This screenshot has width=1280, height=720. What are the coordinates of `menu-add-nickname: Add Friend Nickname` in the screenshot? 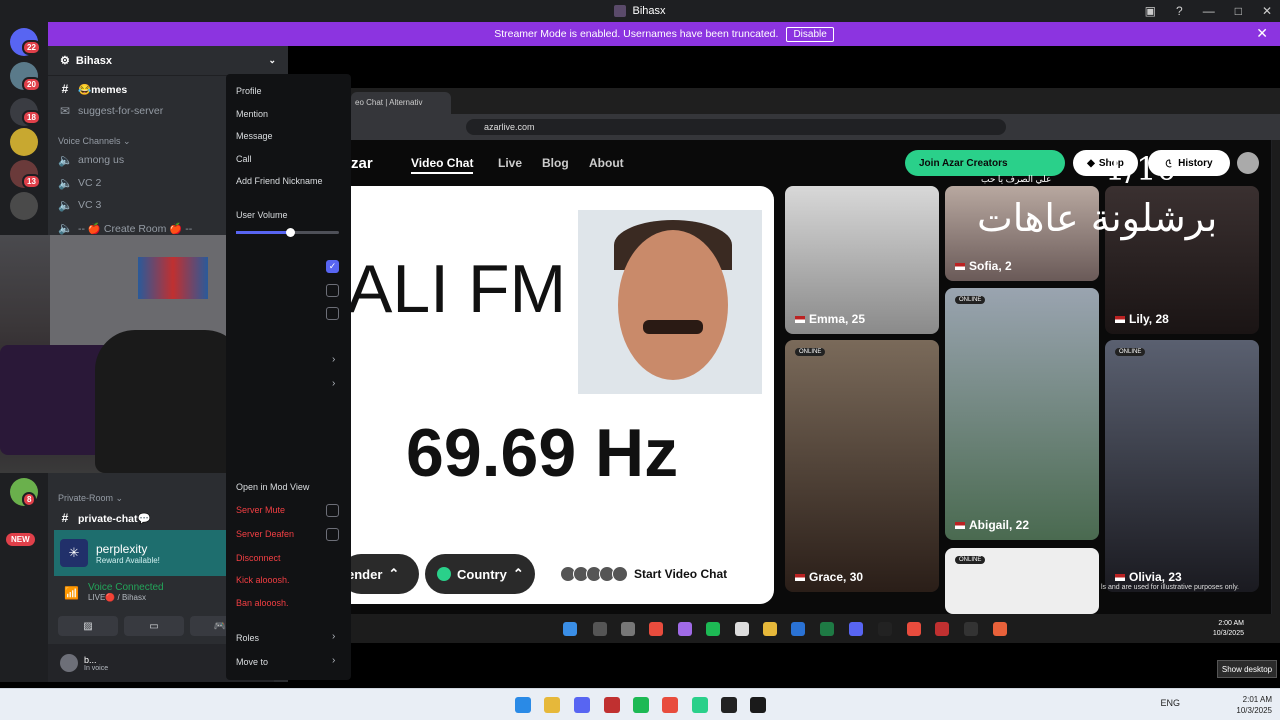 It's located at (279, 181).